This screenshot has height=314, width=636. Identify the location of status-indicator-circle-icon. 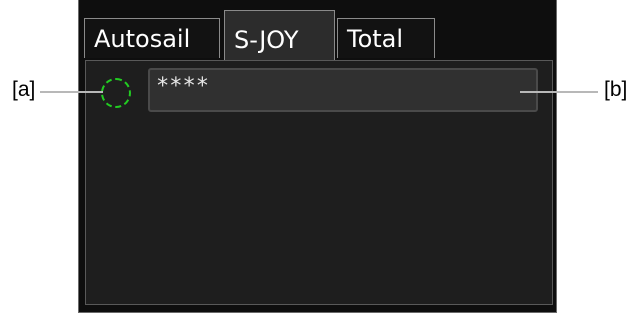
(116, 93).